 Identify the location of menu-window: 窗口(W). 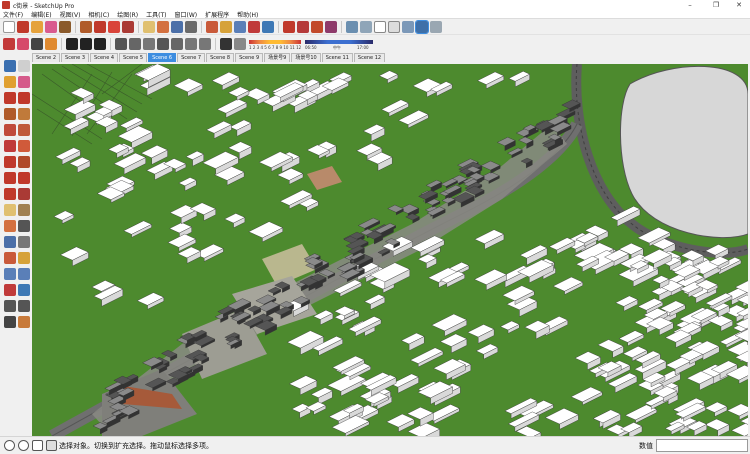
(186, 14).